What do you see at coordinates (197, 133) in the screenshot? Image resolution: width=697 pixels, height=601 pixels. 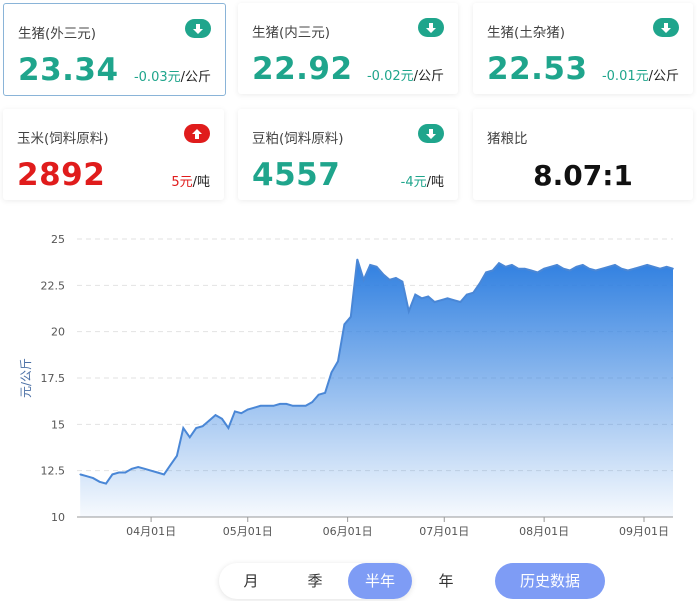 I see `arrow-up-icon` at bounding box center [197, 133].